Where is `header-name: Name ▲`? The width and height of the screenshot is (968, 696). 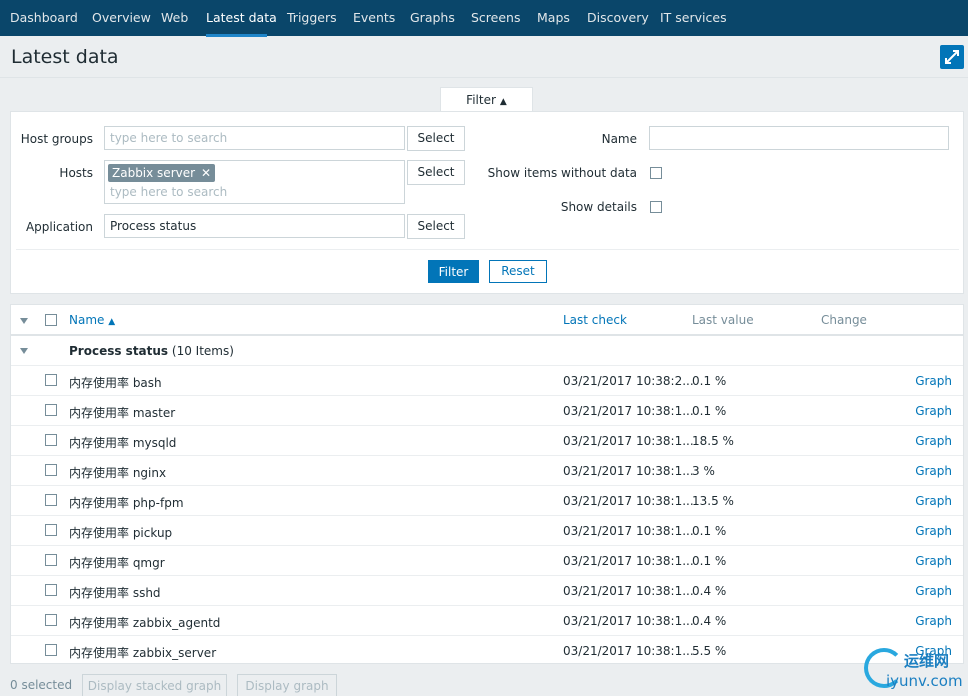 header-name: Name ▲ is located at coordinates (92, 320).